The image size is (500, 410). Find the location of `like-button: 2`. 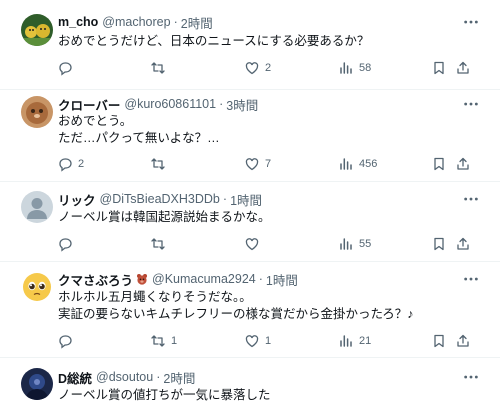

like-button: 2 is located at coordinates (257, 68).